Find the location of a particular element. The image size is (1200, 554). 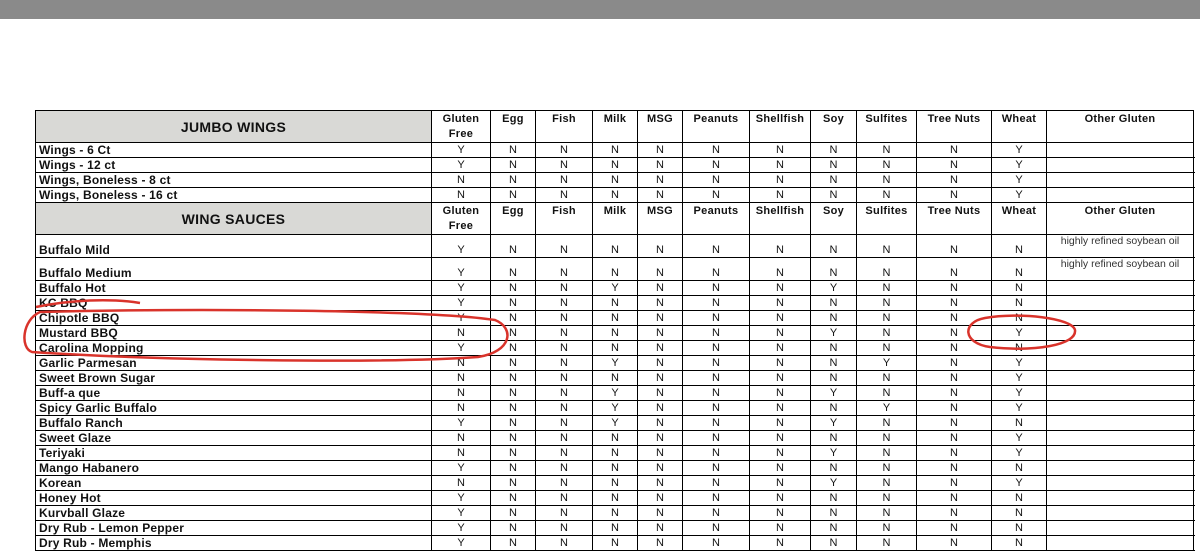

table-row: Sweet Brown Sugar N N N N N N N N N N Y is located at coordinates (614, 378).